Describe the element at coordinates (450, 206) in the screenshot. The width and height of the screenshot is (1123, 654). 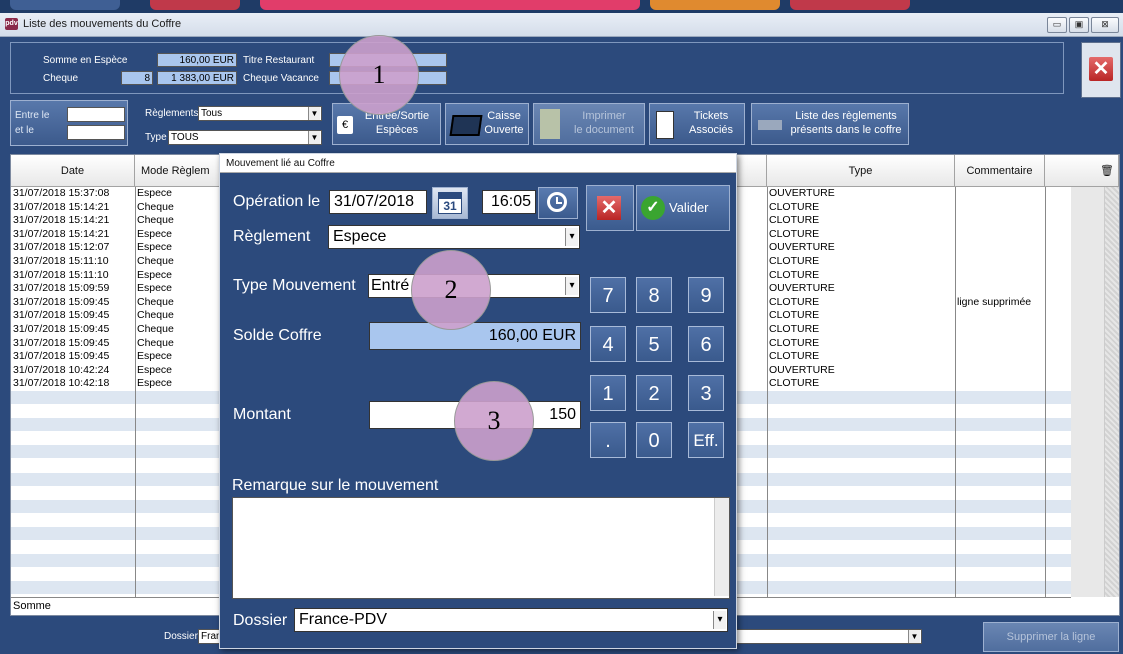
I see `calendar-day: 31` at that location.